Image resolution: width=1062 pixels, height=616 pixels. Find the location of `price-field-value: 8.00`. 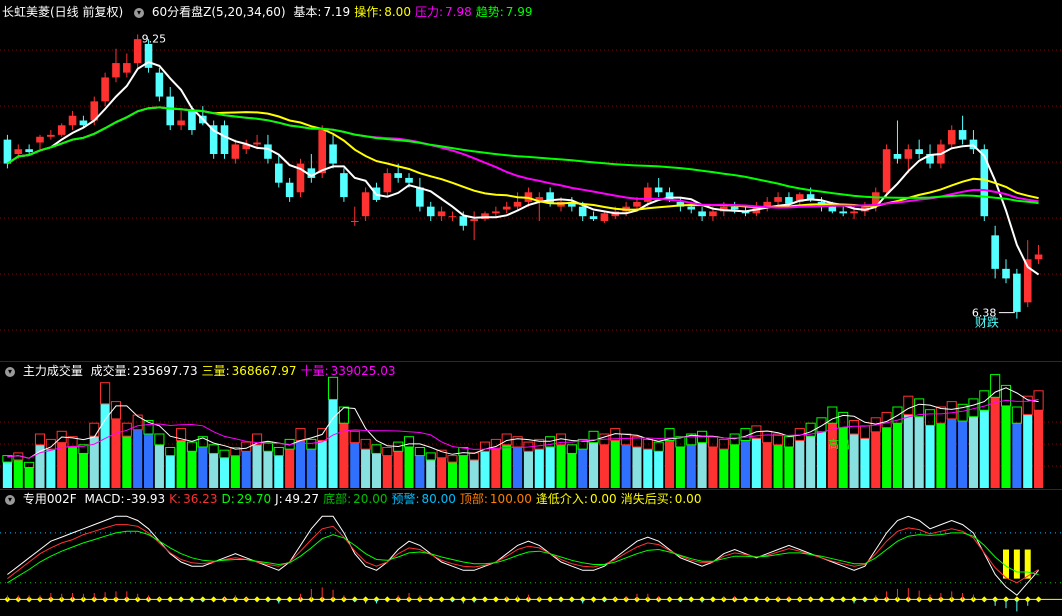

price-field-value: 8.00 is located at coordinates (397, 12).